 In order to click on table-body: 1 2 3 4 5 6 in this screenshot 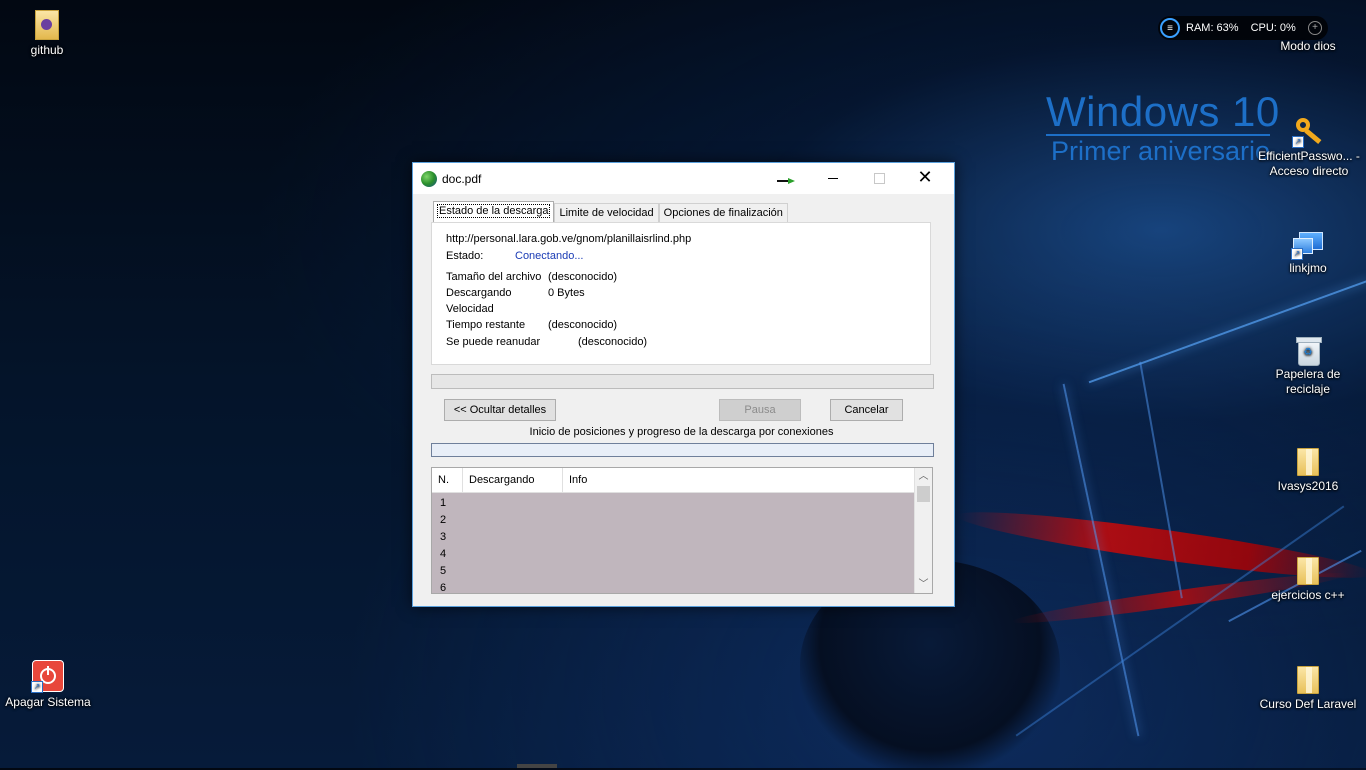, I will do `click(673, 543)`.